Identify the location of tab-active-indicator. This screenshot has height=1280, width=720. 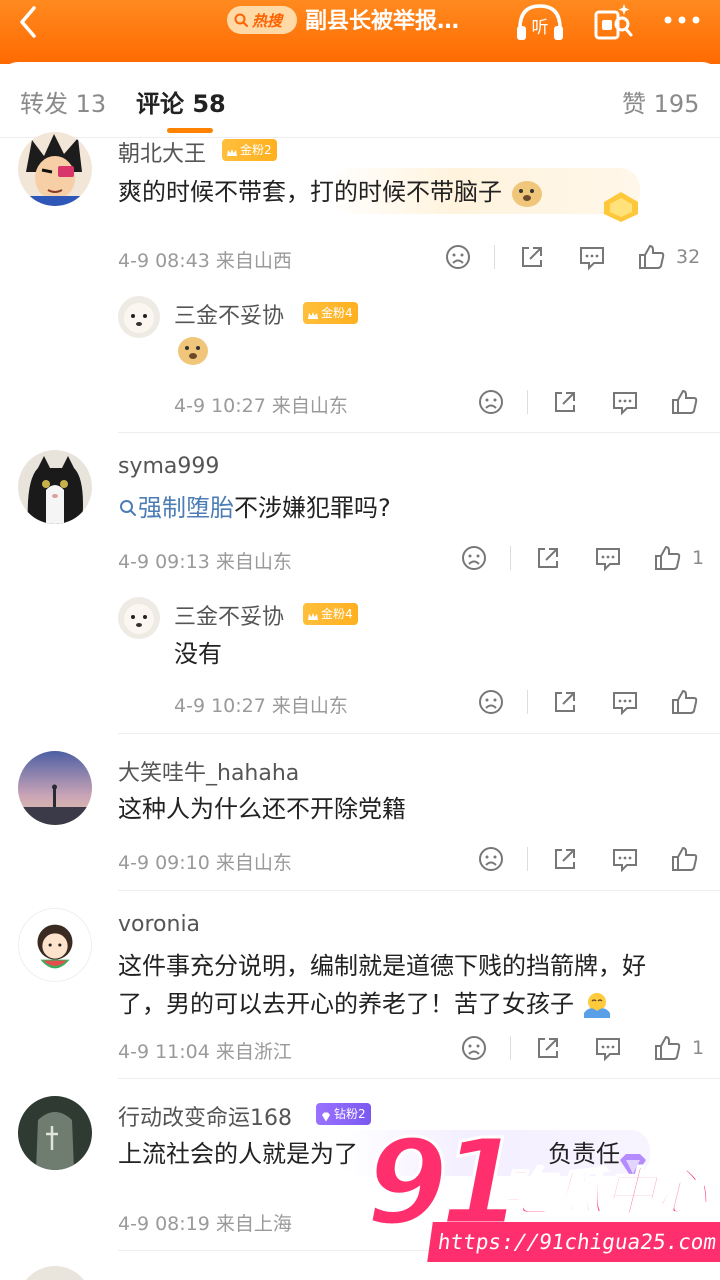
(190, 130).